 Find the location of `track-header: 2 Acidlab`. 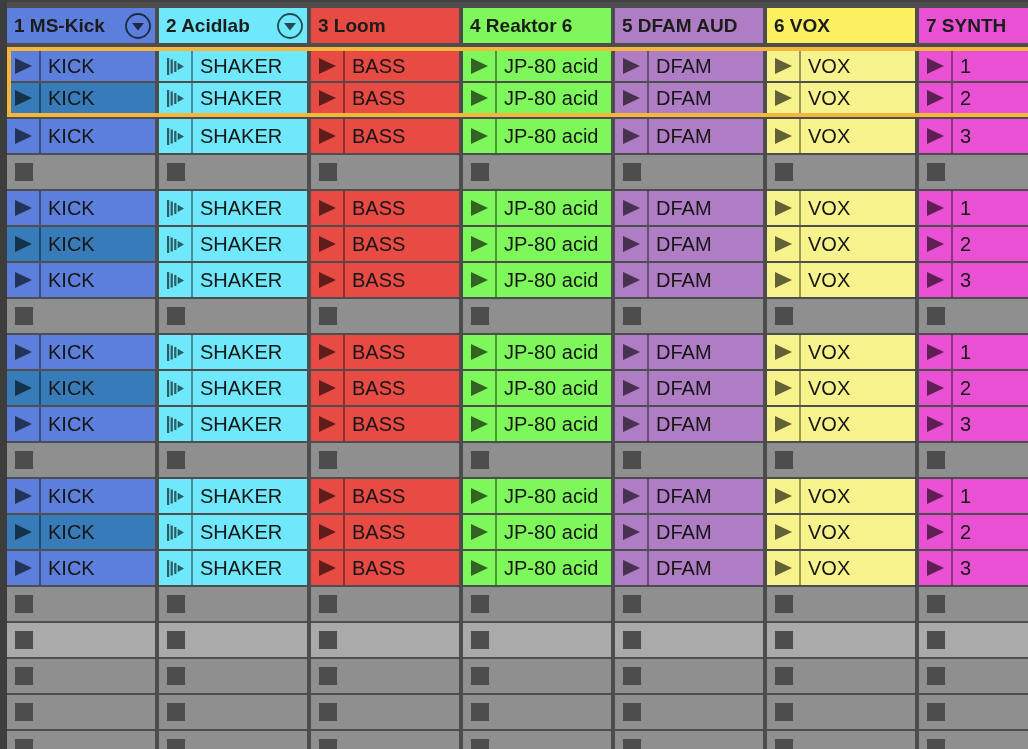

track-header: 2 Acidlab is located at coordinates (233, 25).